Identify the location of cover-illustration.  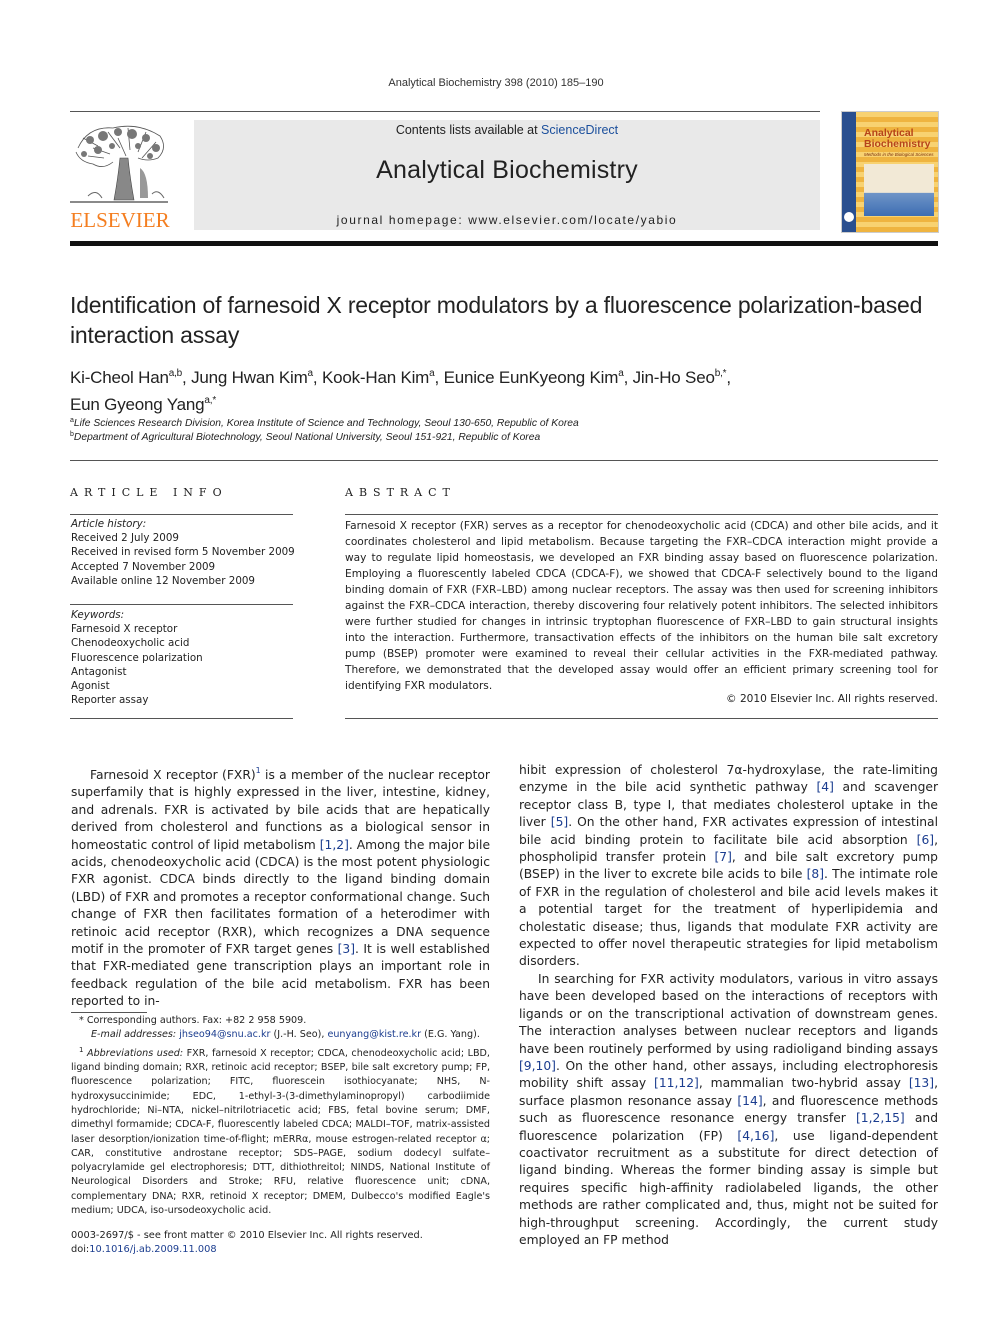
(899, 190).